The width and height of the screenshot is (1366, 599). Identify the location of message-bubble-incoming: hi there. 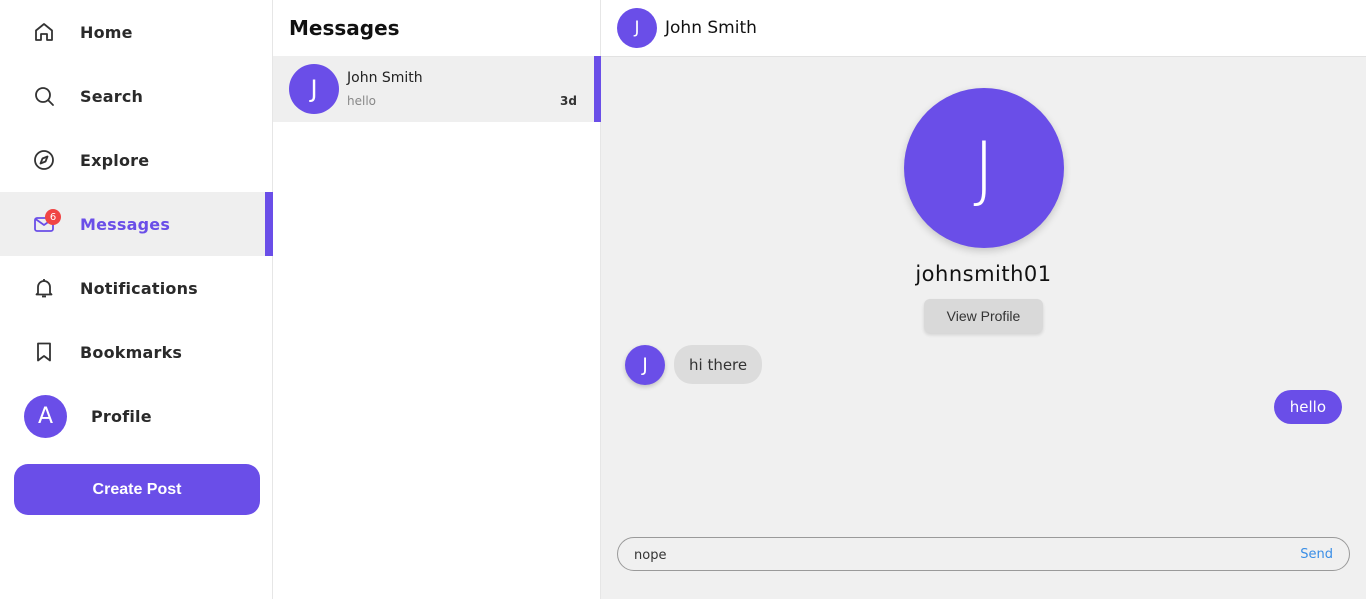
(718, 364).